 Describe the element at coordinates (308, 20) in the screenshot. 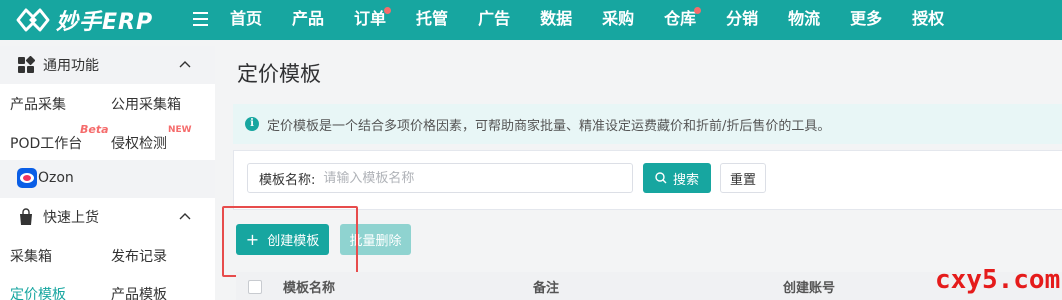

I see `nav-item-products: 产品` at that location.